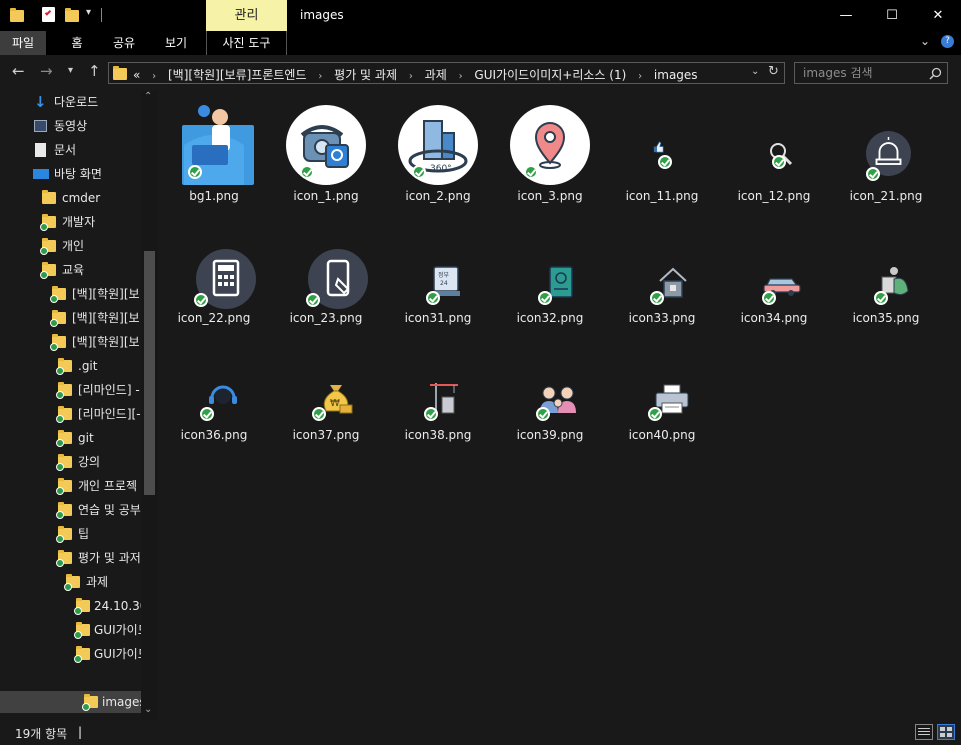  Describe the element at coordinates (924, 732) in the screenshot. I see `details-view-icon` at that location.